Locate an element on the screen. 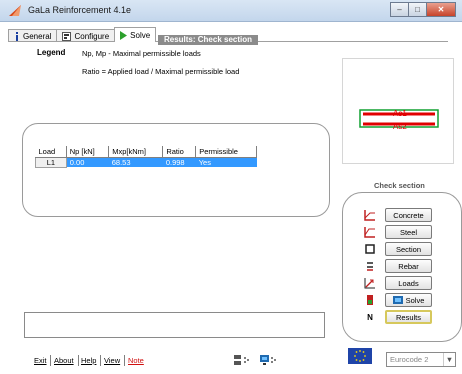  tab-solve-label: Solve is located at coordinates (140, 35).